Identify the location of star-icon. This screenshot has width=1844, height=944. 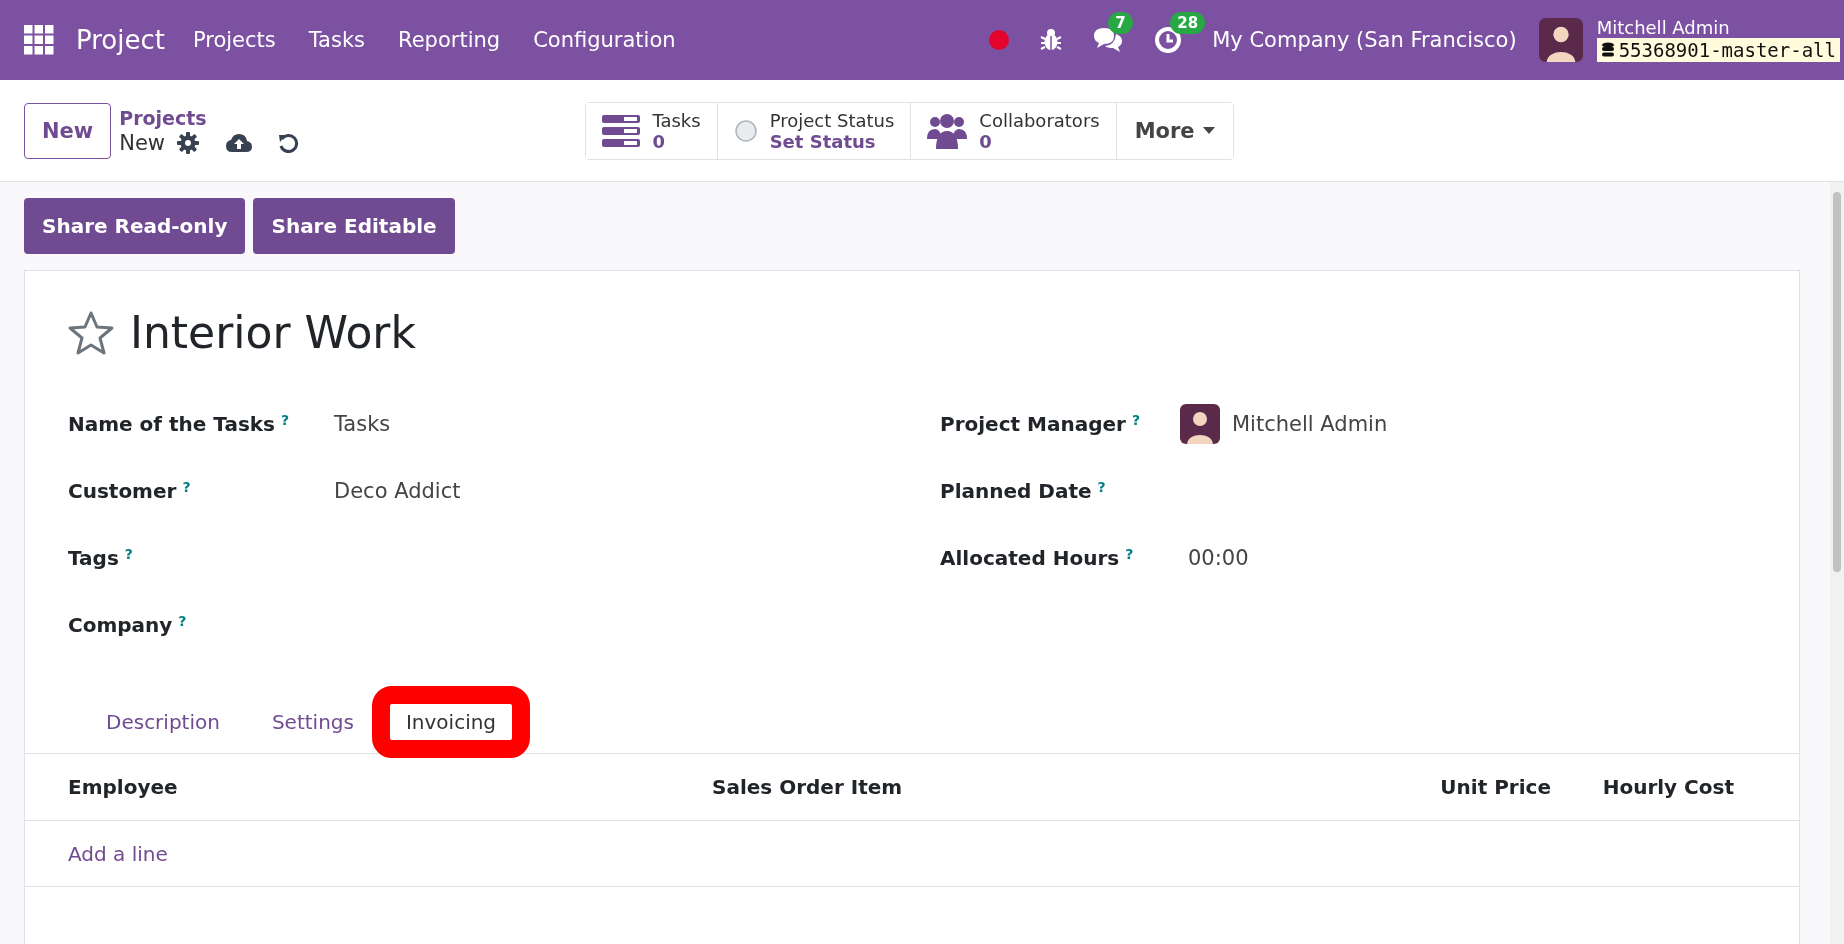
(91, 332).